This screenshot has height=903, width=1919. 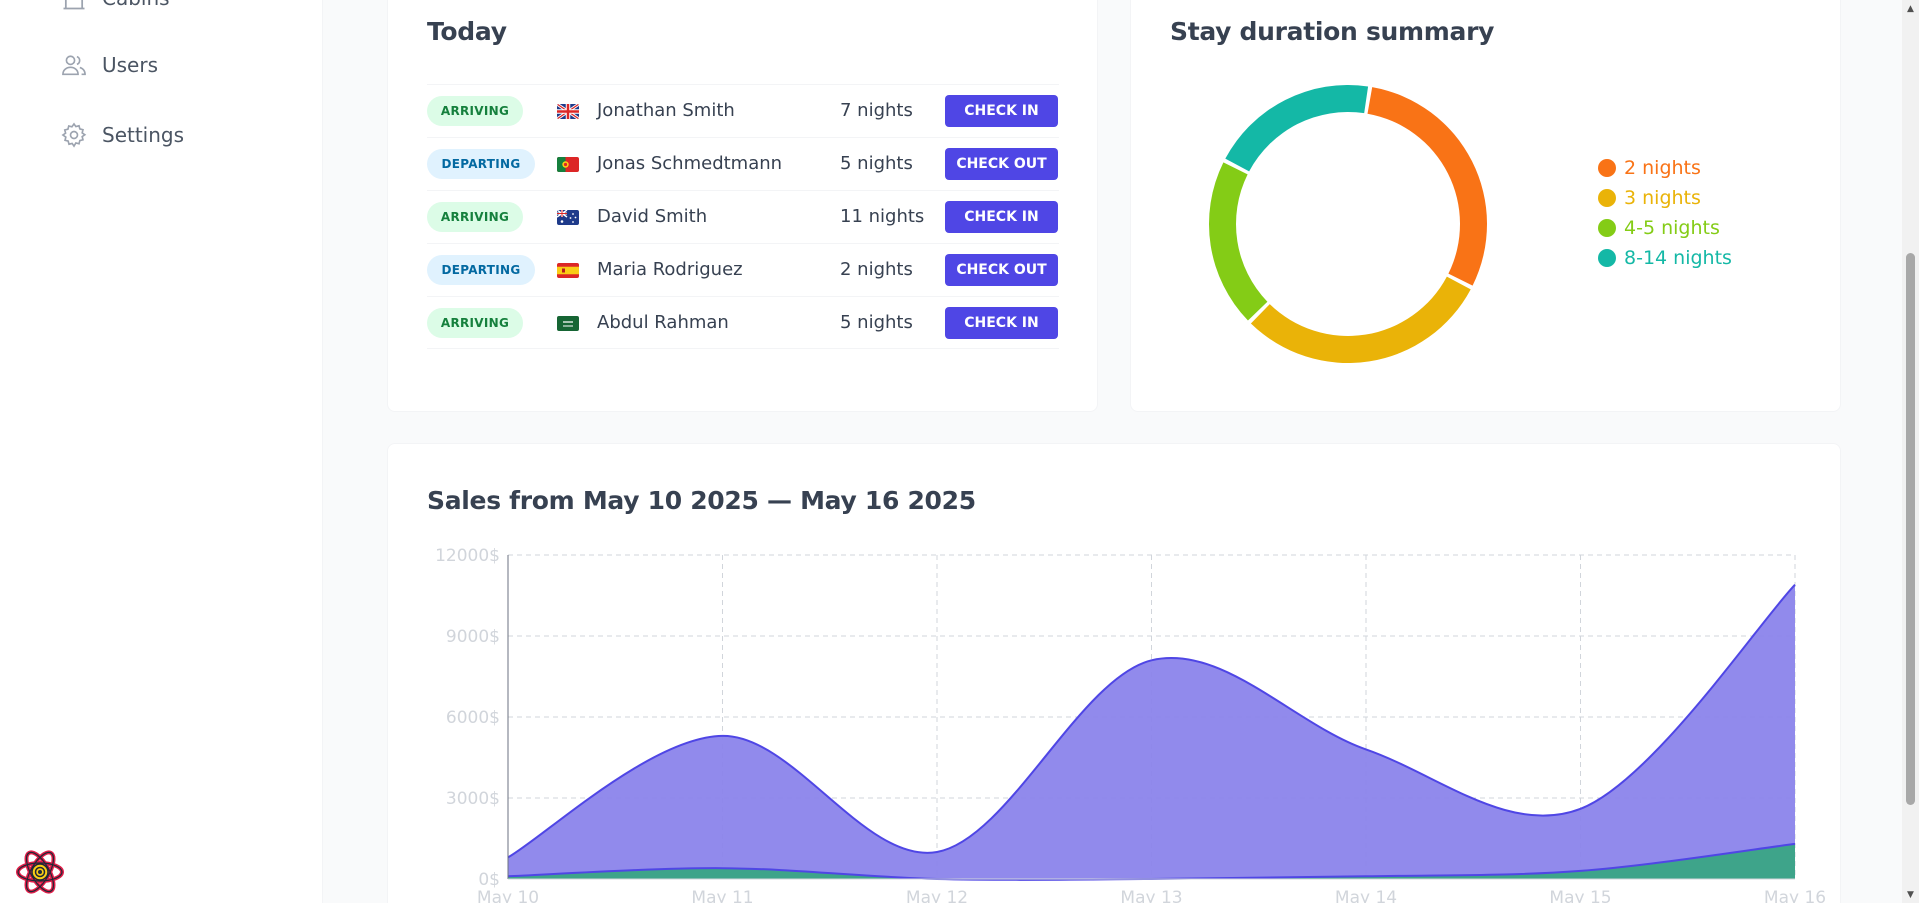 I want to click on y-tick-label: 12000$, so click(x=467, y=556).